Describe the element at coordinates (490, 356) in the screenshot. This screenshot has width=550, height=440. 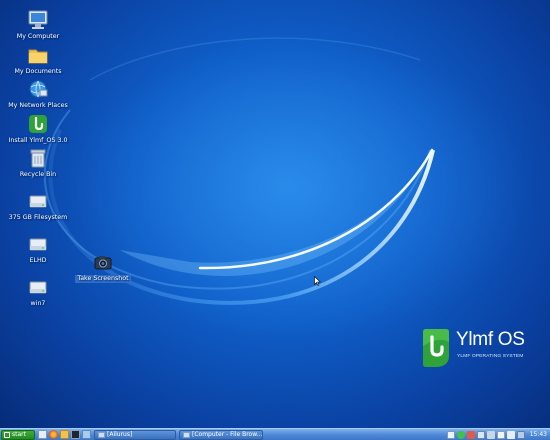
I see `brand-tagline: YLMF OPERATING SYSTEM` at that location.